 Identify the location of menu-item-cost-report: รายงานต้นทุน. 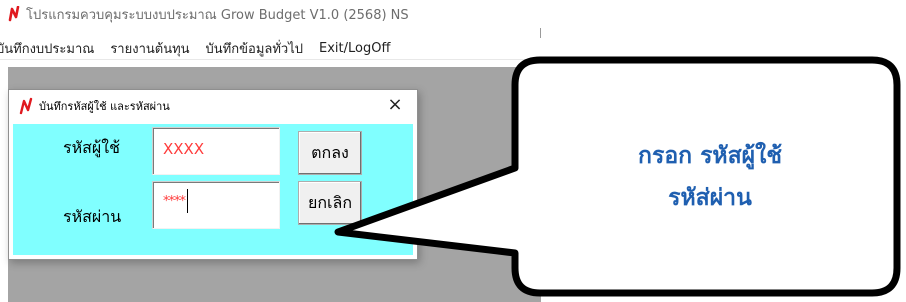
(149, 48).